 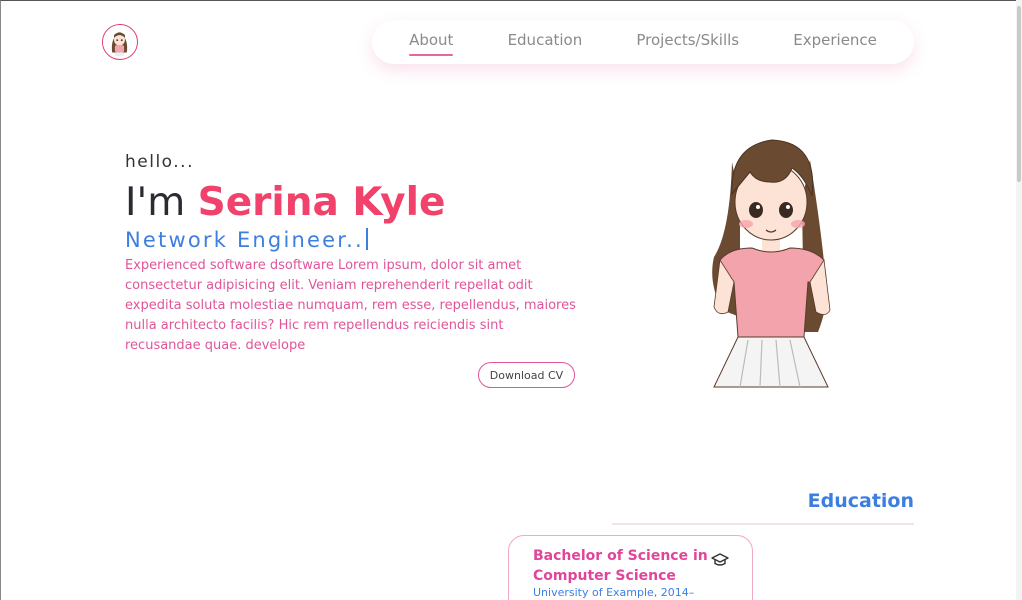 I want to click on hero-girl-illustration, so click(x=772, y=261).